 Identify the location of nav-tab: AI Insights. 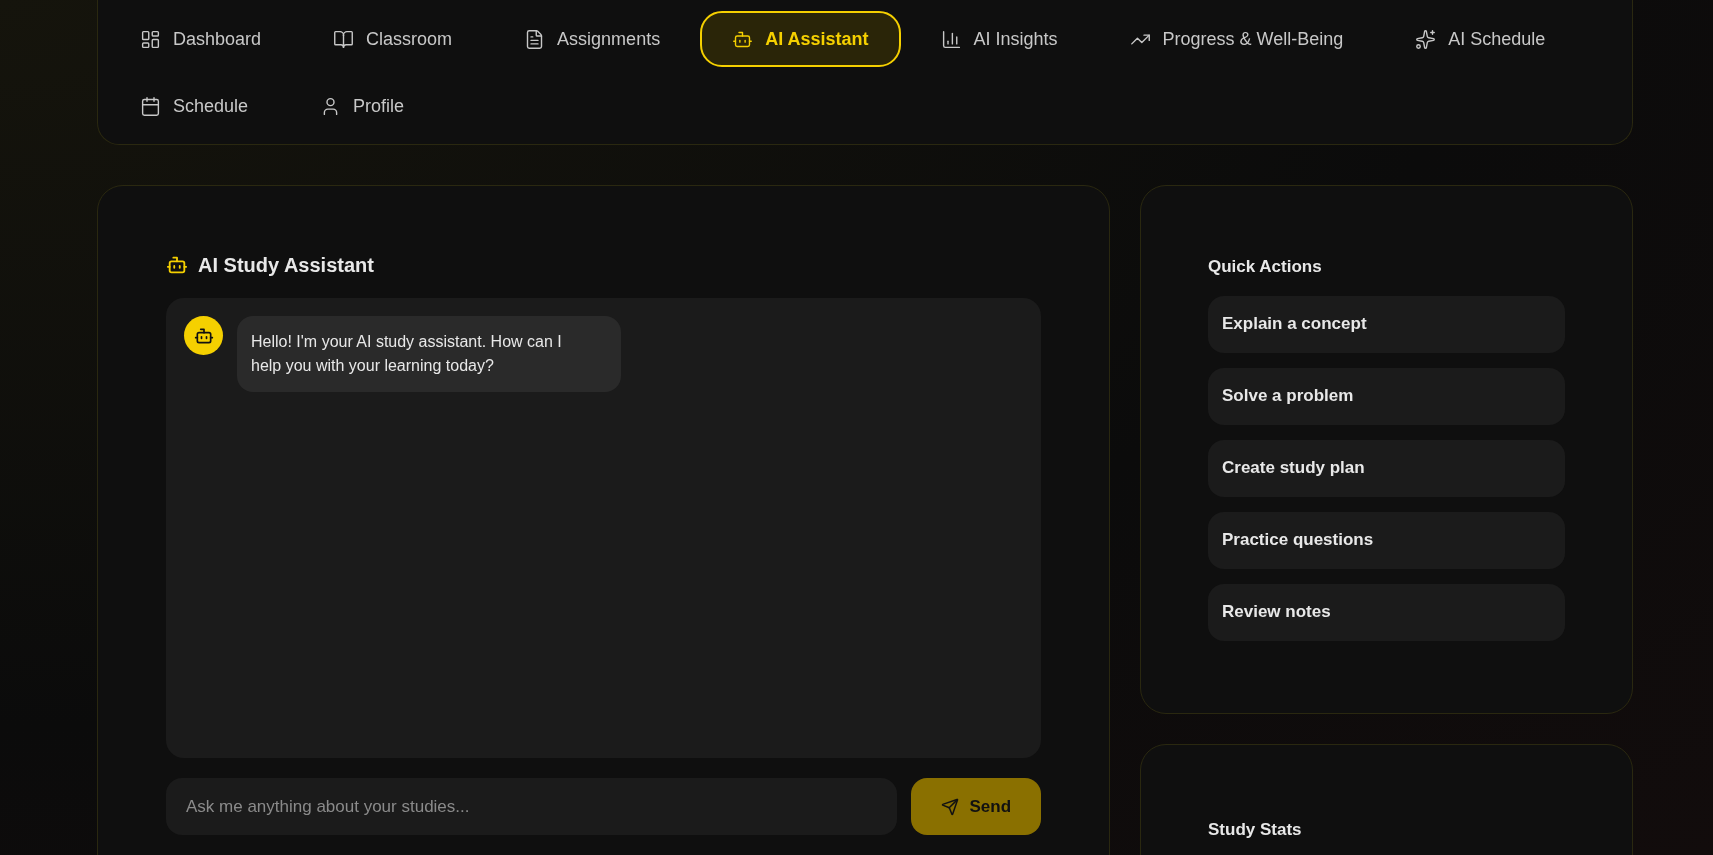
(999, 39).